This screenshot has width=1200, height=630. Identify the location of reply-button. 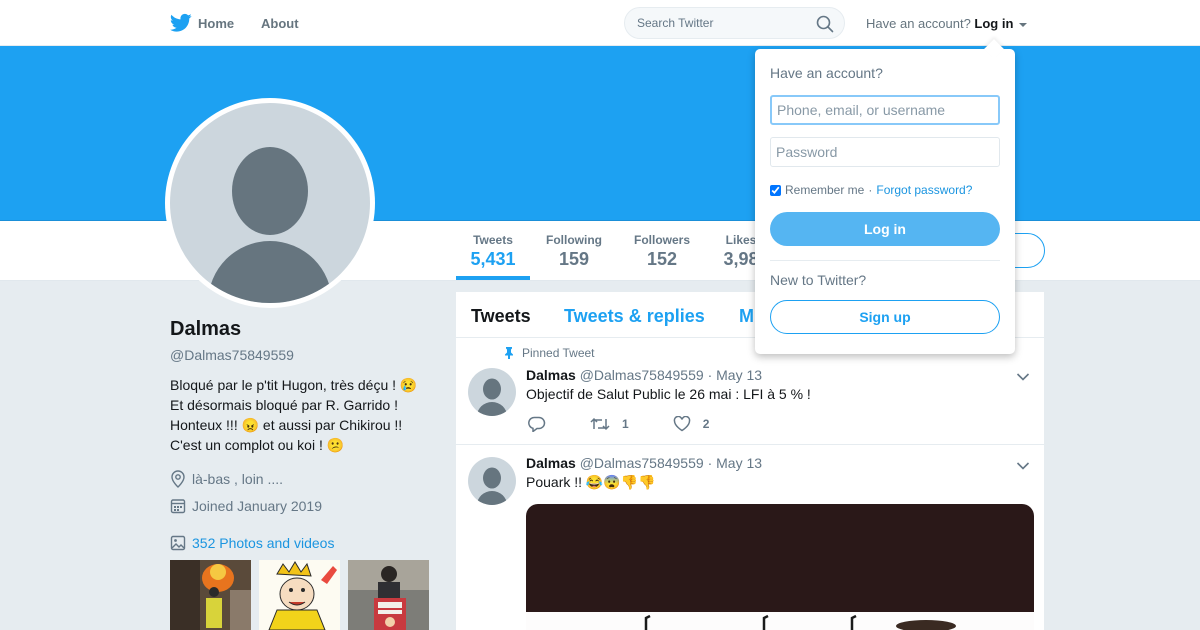
(537, 424).